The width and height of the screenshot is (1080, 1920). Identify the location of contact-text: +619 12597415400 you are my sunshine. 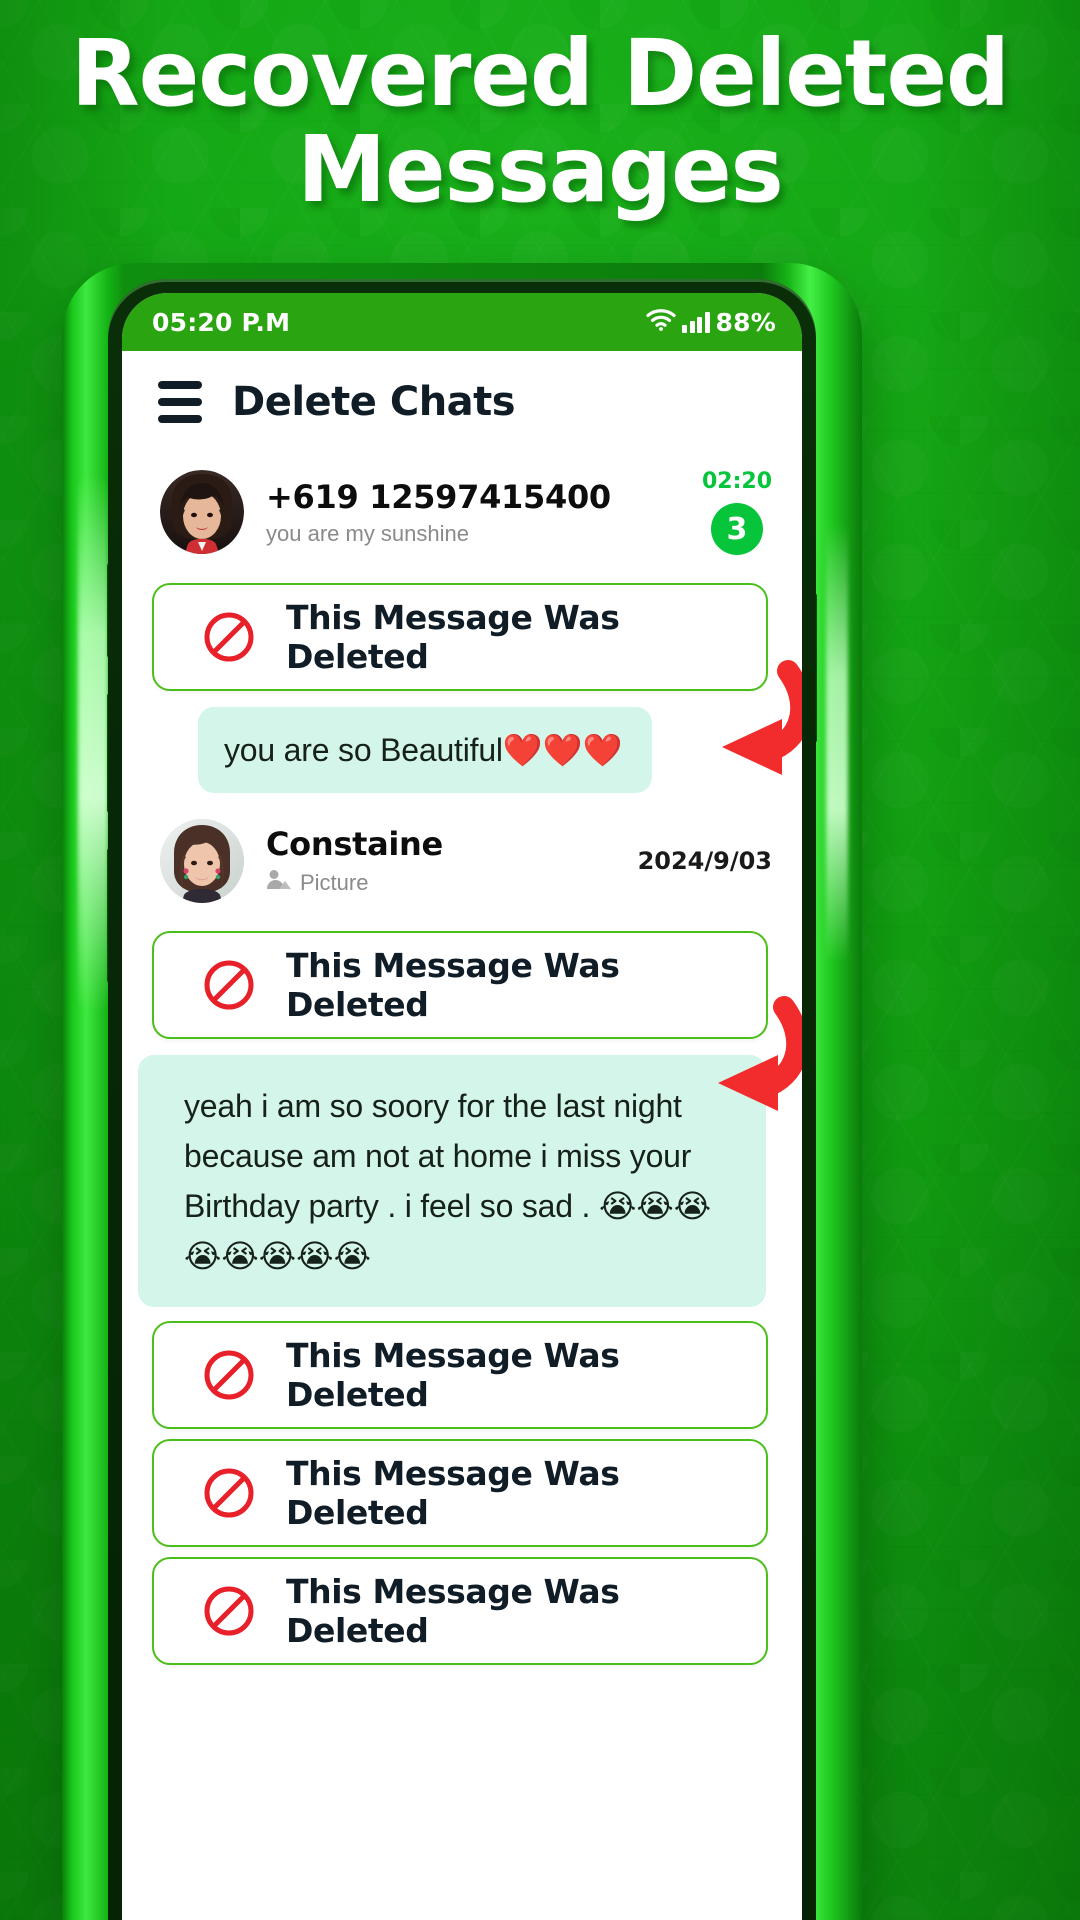
(477, 512).